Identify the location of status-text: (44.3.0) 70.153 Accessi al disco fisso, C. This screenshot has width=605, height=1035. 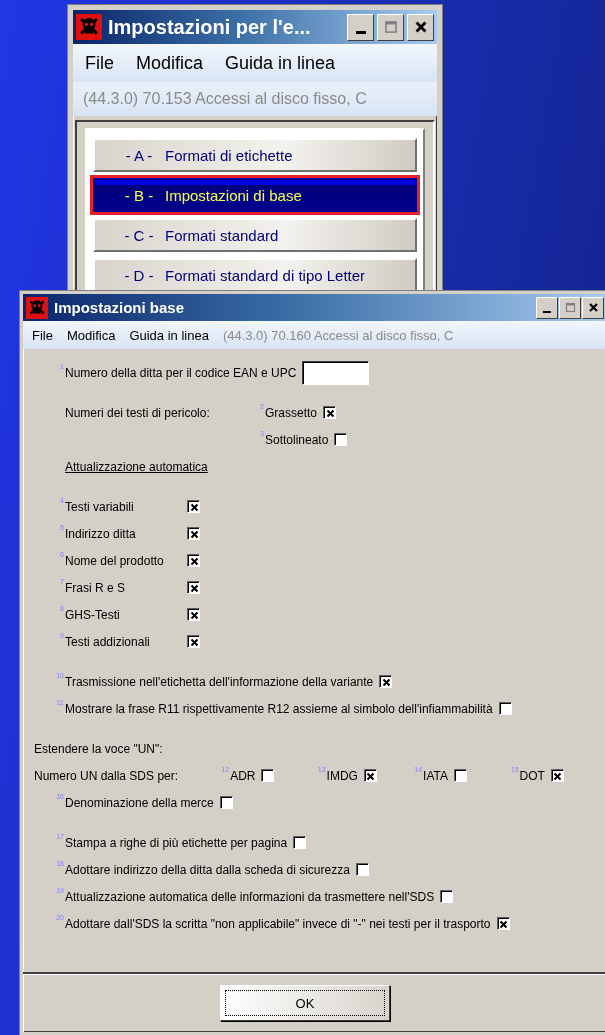
(225, 99).